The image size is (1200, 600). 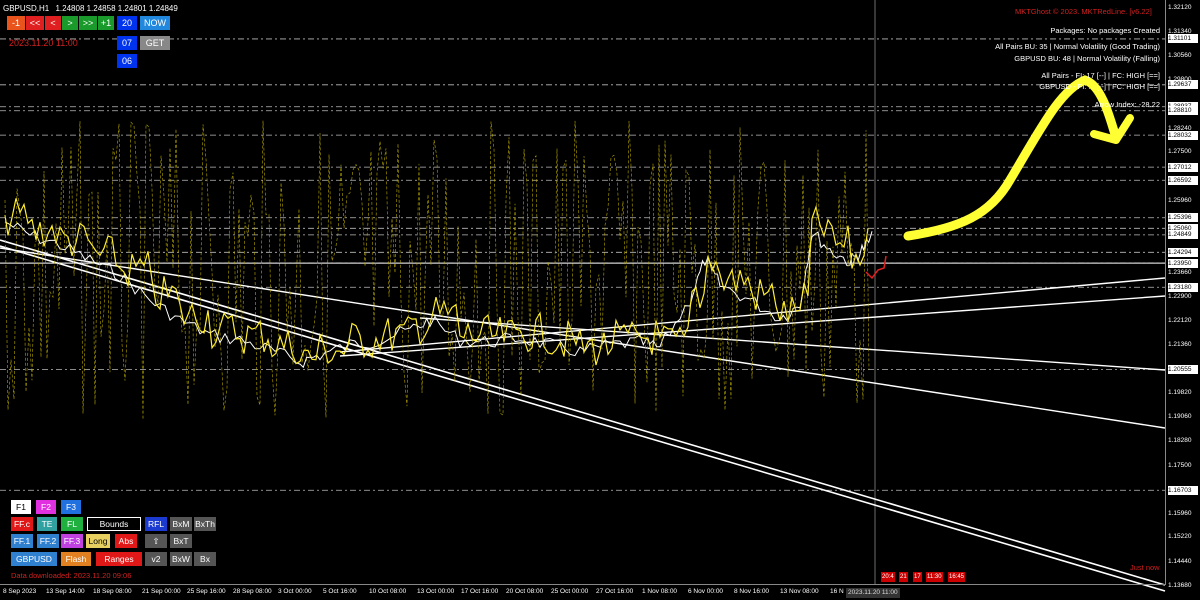 I want to click on time-axis-label: 3 Oct 00:00, so click(x=295, y=591).